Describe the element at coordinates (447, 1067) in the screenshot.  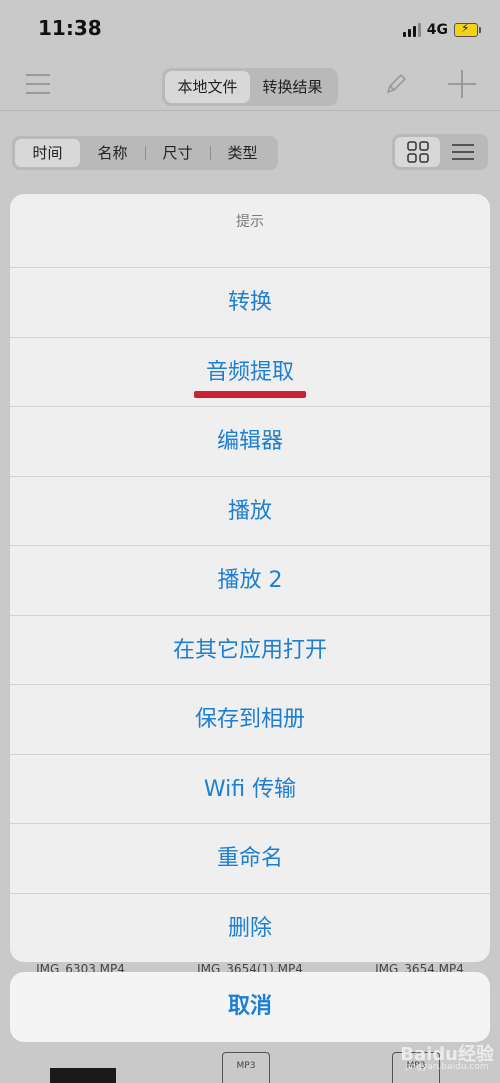
I see `watermark-sub: jingyan.baidu.com` at that location.